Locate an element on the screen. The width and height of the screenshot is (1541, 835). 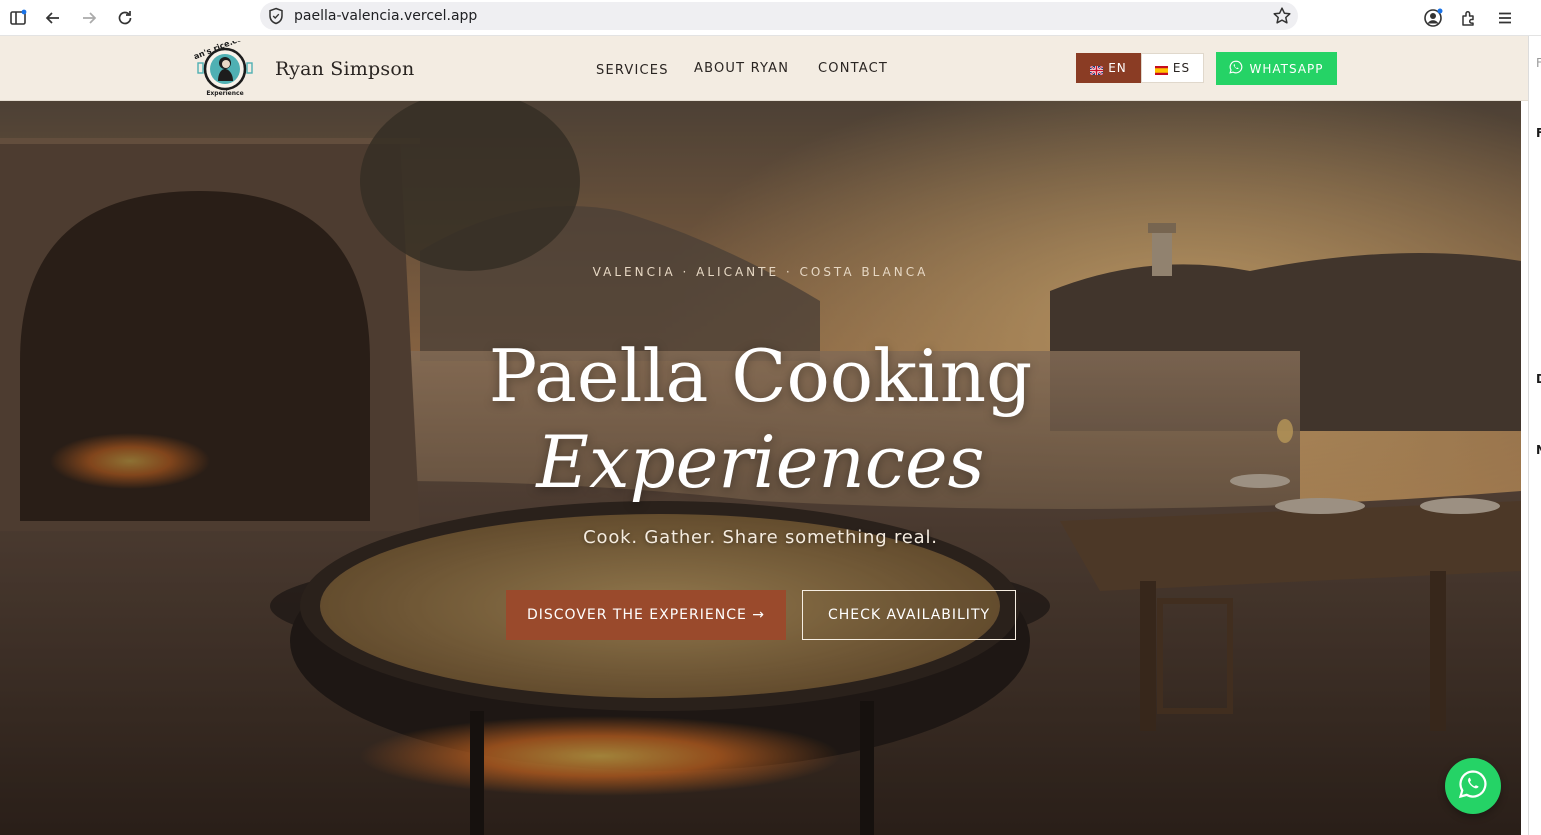
uk-flag-icon is located at coordinates (1096, 70).